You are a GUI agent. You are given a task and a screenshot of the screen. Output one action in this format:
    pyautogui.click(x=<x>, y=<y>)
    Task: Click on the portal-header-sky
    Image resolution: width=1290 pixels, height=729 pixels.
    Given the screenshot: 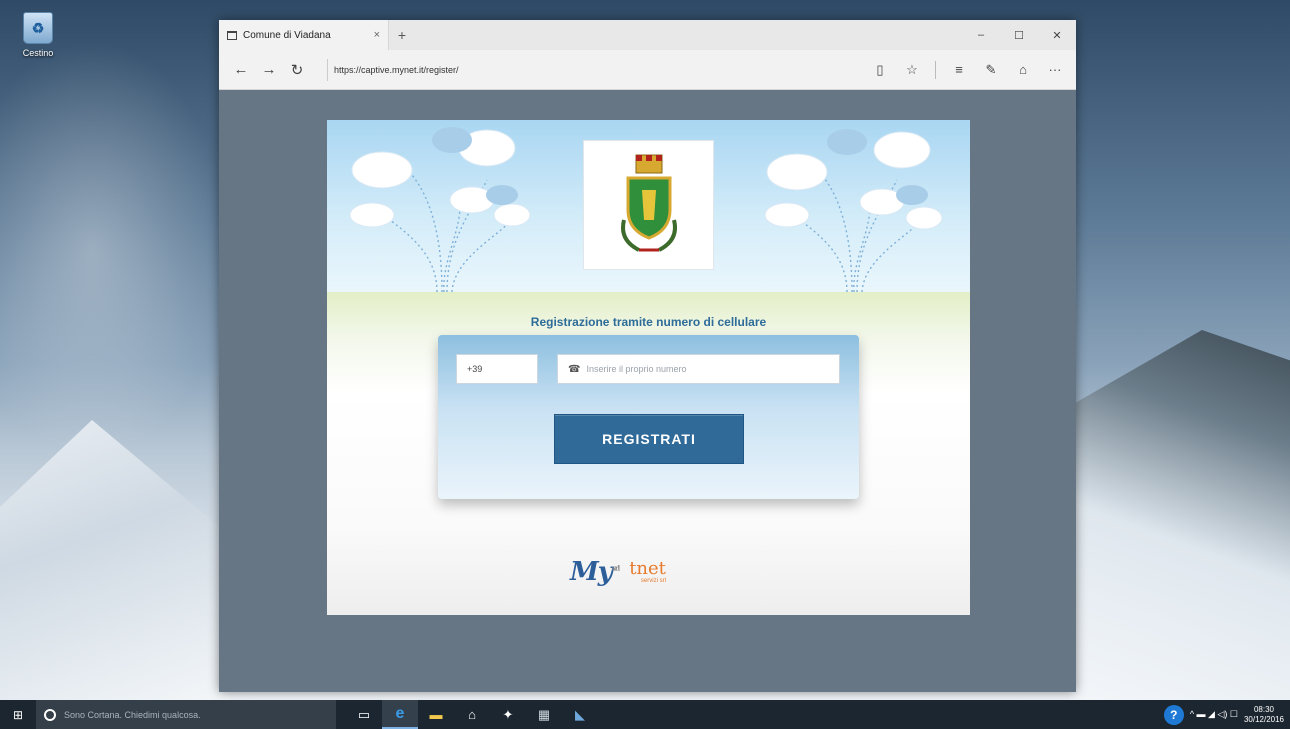 What is the action you would take?
    pyautogui.click(x=648, y=206)
    